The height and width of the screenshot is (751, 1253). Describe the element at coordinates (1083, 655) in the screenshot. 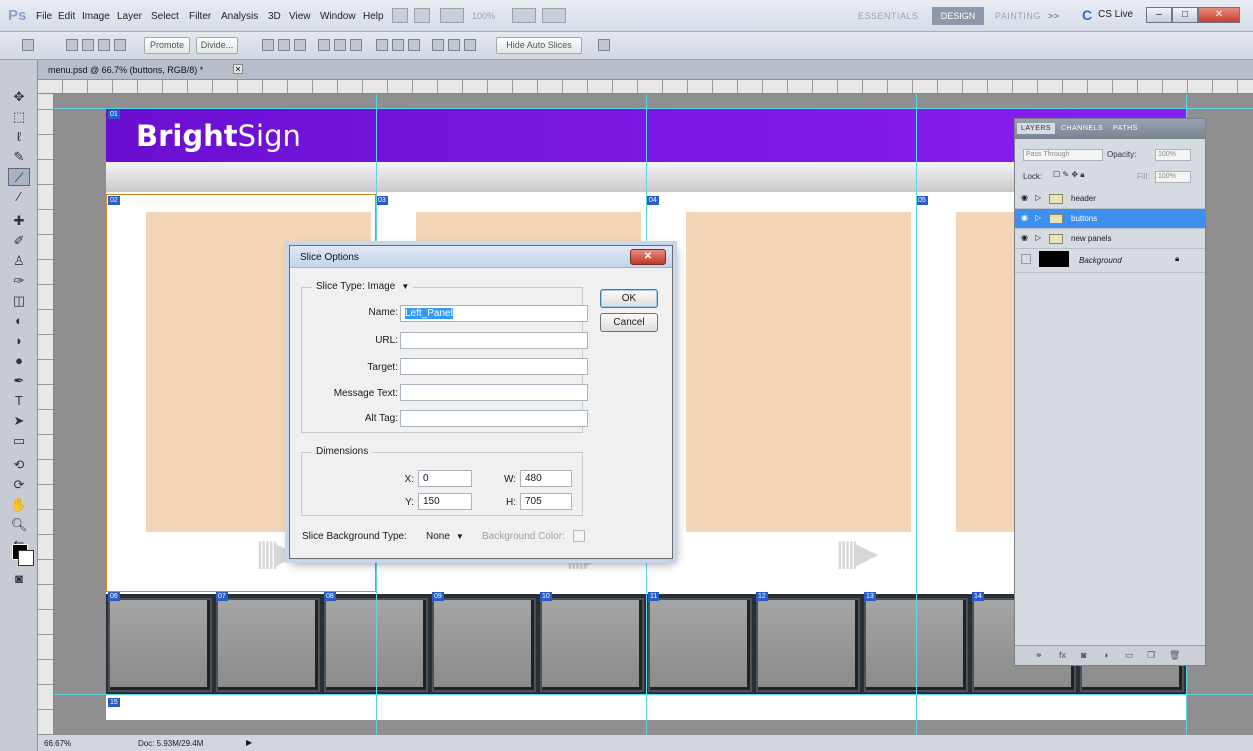

I see `add-mask-icon: ◙` at that location.